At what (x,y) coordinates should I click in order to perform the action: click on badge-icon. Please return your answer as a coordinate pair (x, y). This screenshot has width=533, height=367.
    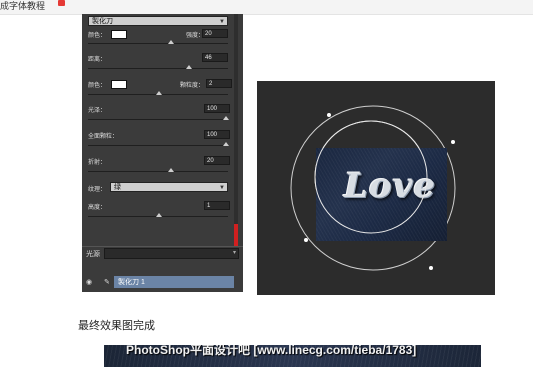
    Looking at the image, I should click on (61, 3).